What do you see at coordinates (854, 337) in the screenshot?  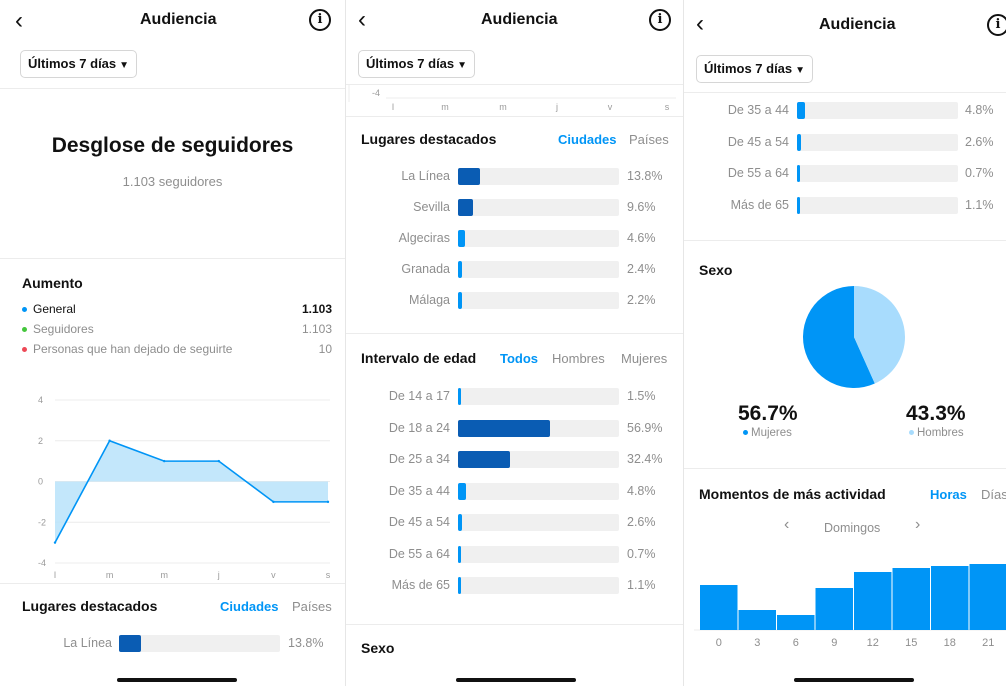 I see `gender-pie-chart` at bounding box center [854, 337].